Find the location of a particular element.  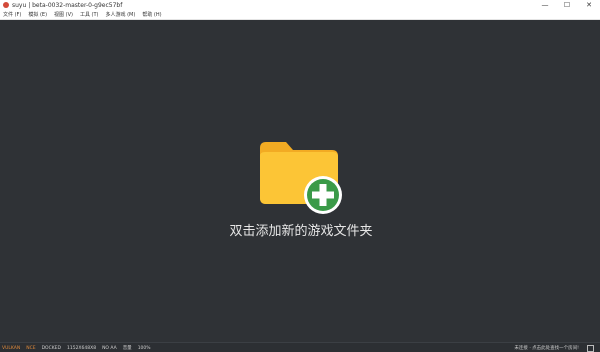

menu-emulation: 模拟 (E) is located at coordinates (38, 14).